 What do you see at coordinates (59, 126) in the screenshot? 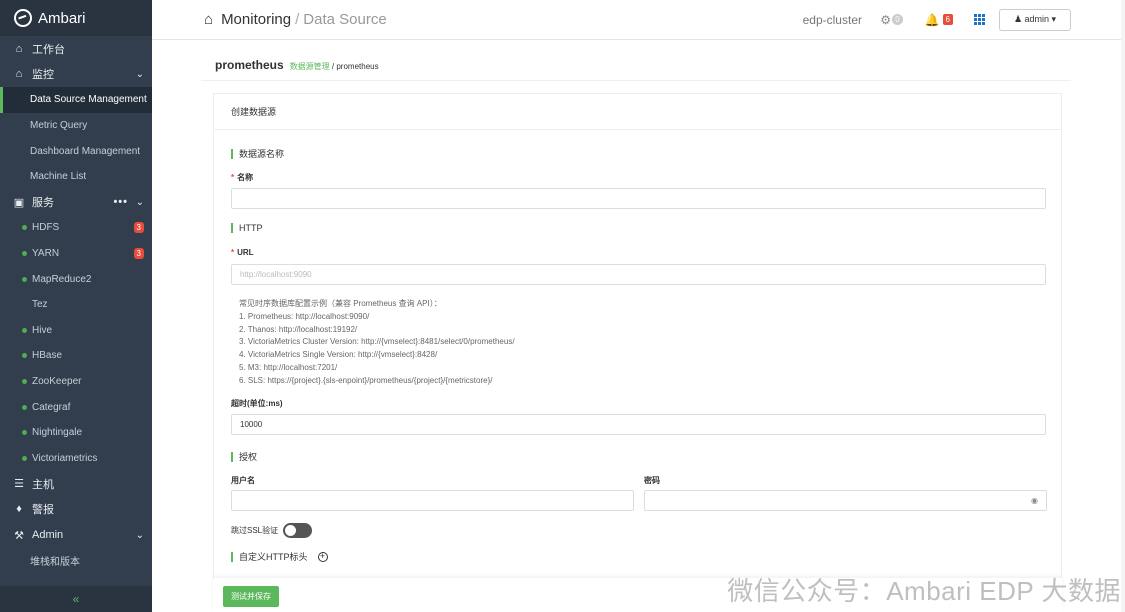
I see `sidebar-item-label: Metric Query` at bounding box center [59, 126].